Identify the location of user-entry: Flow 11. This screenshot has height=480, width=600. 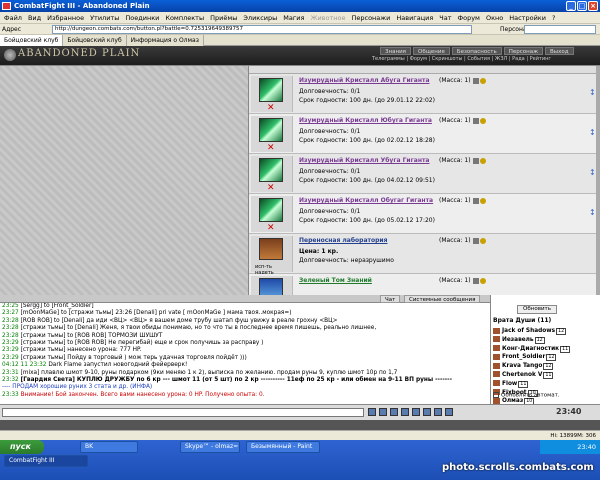
(531, 384).